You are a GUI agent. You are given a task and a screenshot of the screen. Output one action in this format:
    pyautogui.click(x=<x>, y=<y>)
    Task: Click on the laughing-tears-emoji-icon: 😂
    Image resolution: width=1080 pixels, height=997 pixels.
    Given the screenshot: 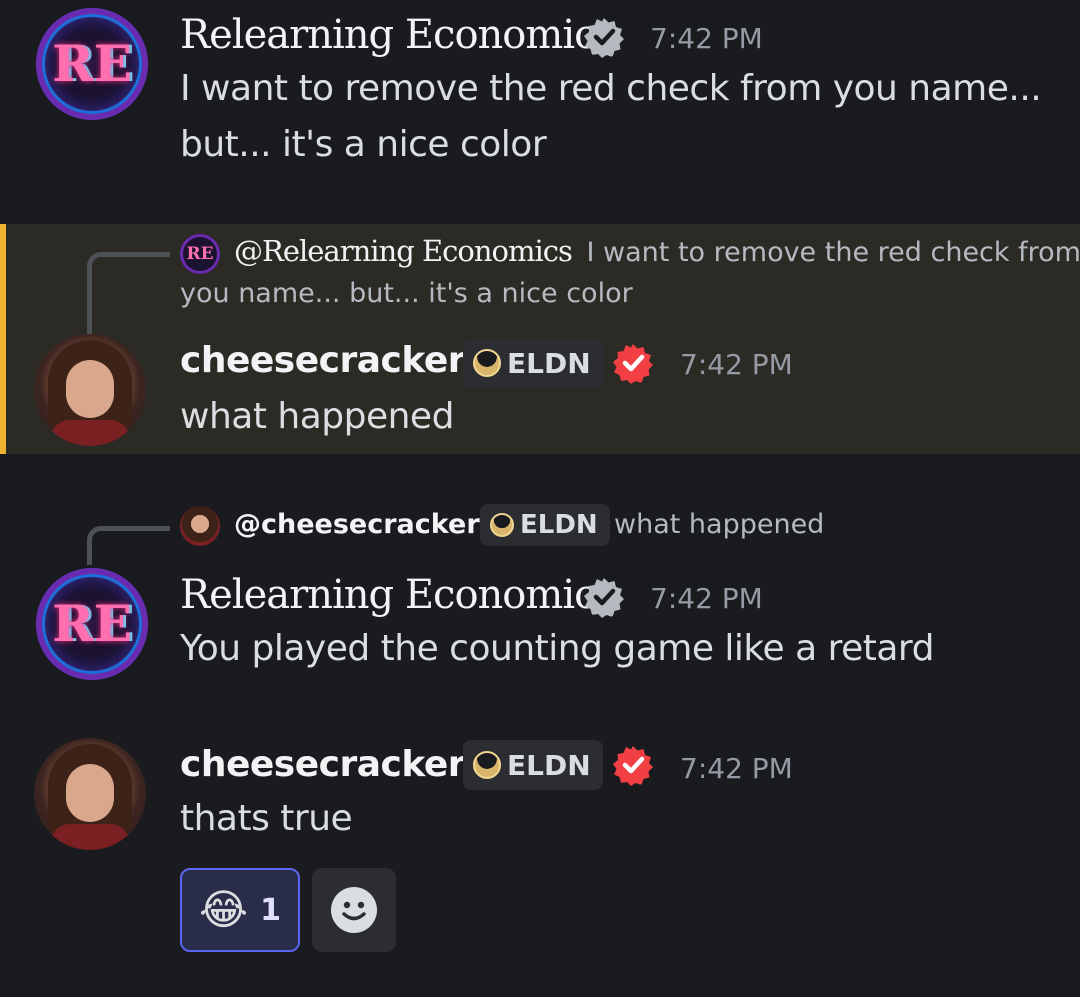 What is the action you would take?
    pyautogui.click(x=224, y=909)
    